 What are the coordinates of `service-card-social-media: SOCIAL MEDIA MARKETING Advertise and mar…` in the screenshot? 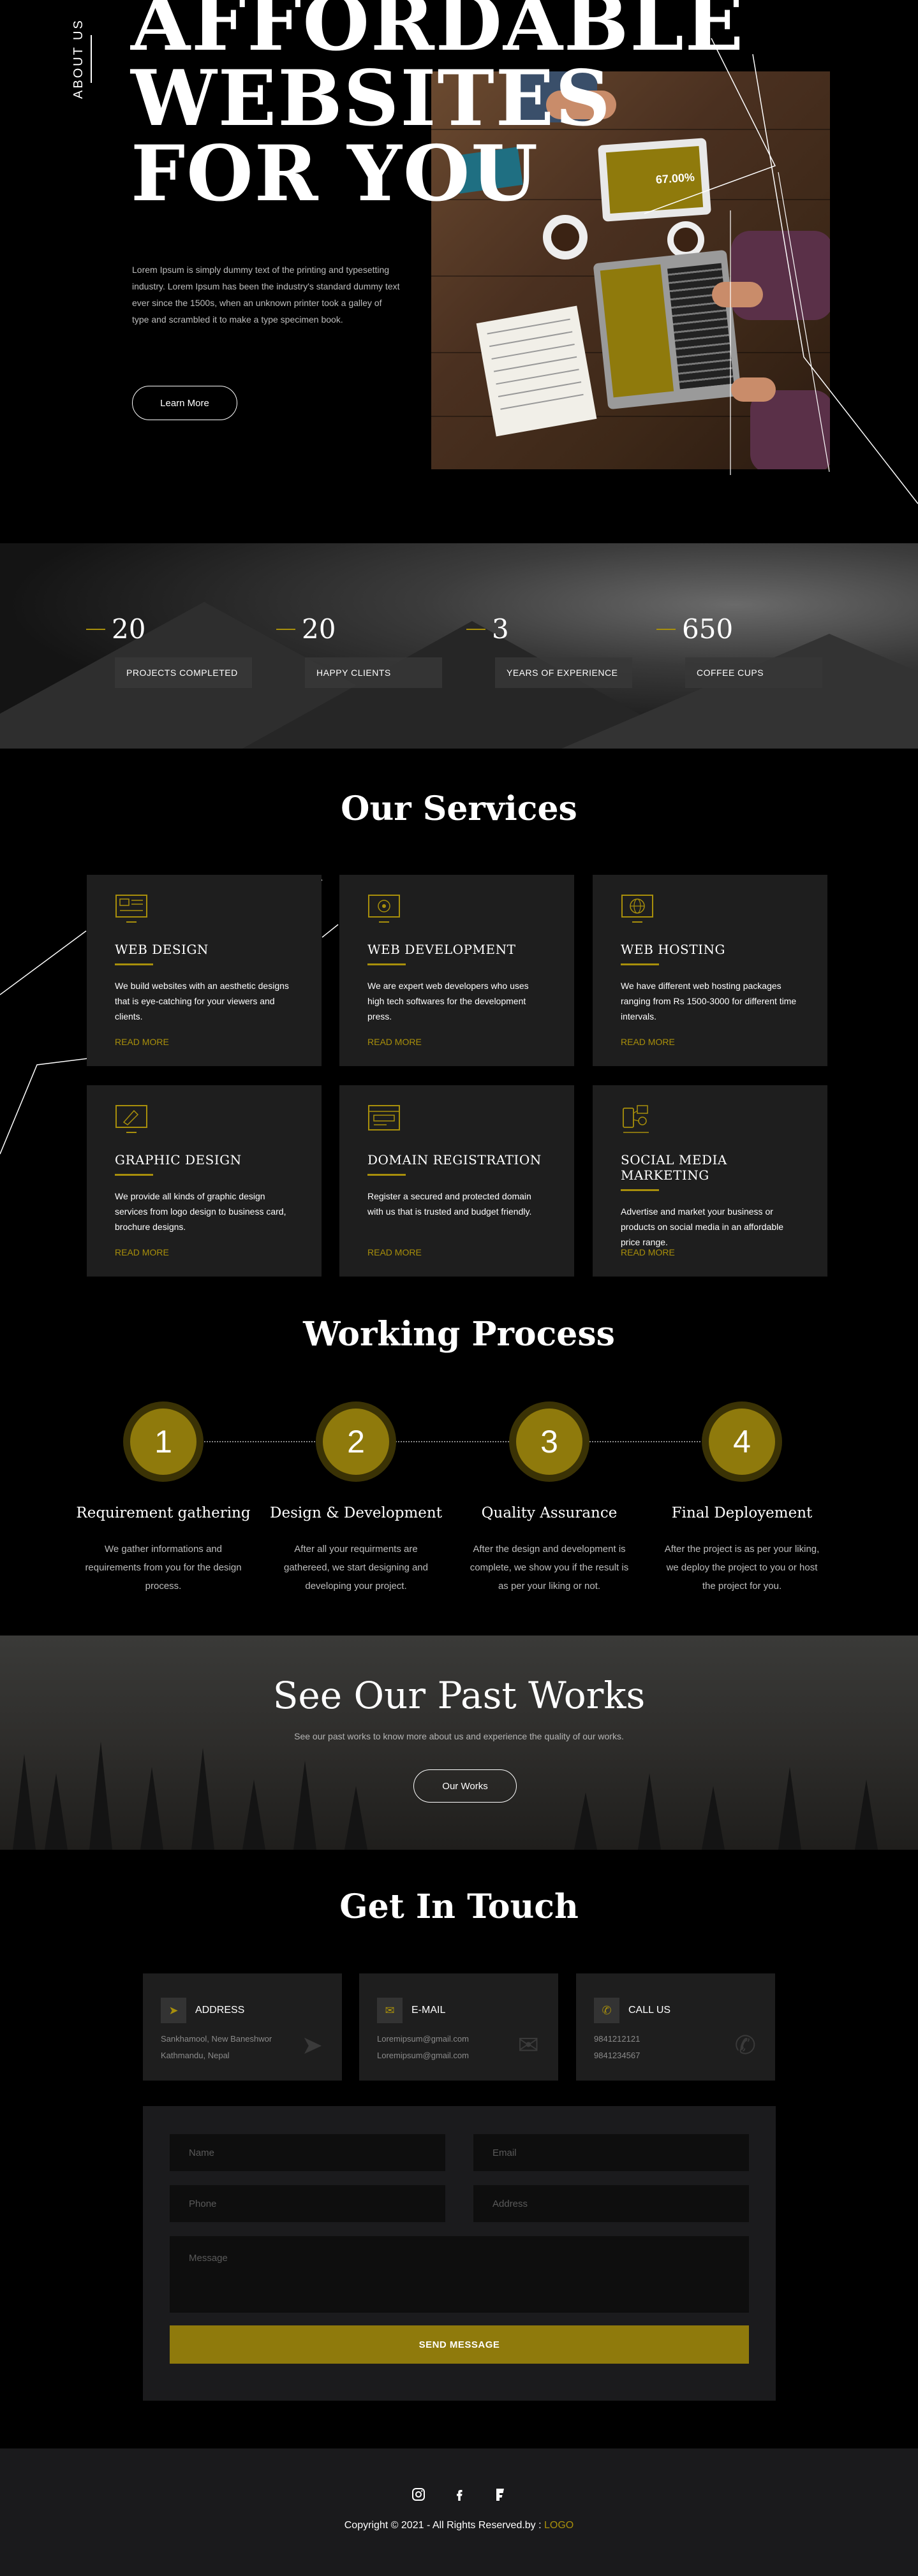 It's located at (710, 1181).